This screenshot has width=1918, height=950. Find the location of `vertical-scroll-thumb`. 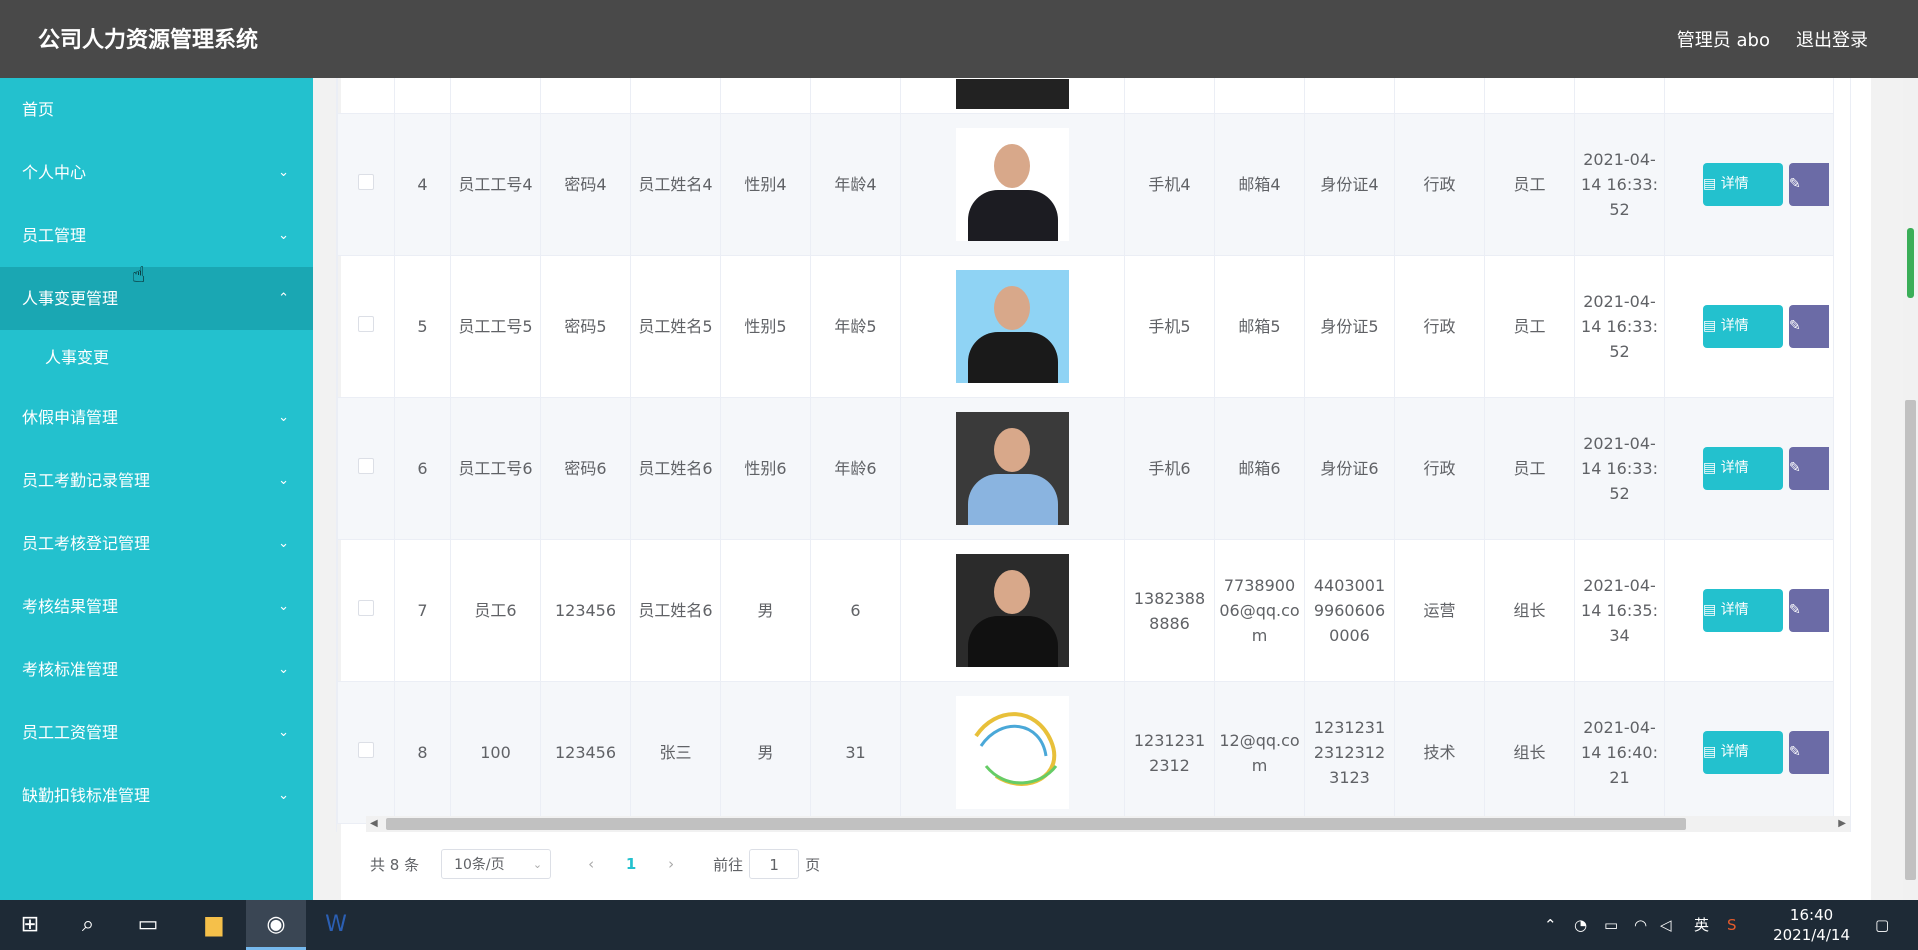

vertical-scroll-thumb is located at coordinates (1910, 640).